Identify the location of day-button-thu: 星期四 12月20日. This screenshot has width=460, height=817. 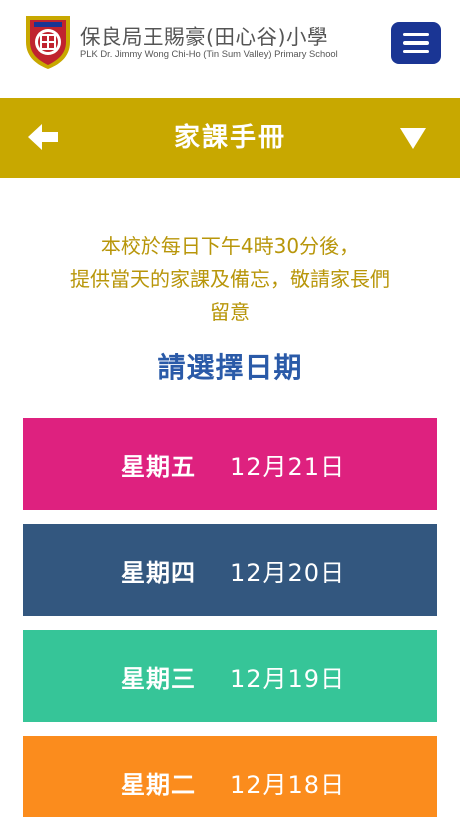
(230, 570).